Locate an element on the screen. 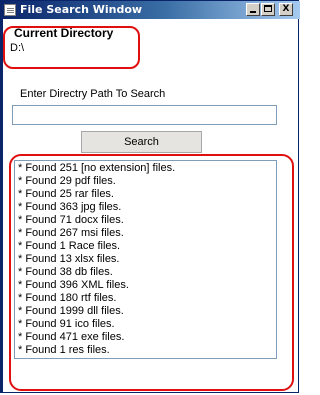 Image resolution: width=320 pixels, height=395 pixels. path-input-label: Enter Directry Path To Search is located at coordinates (93, 94).